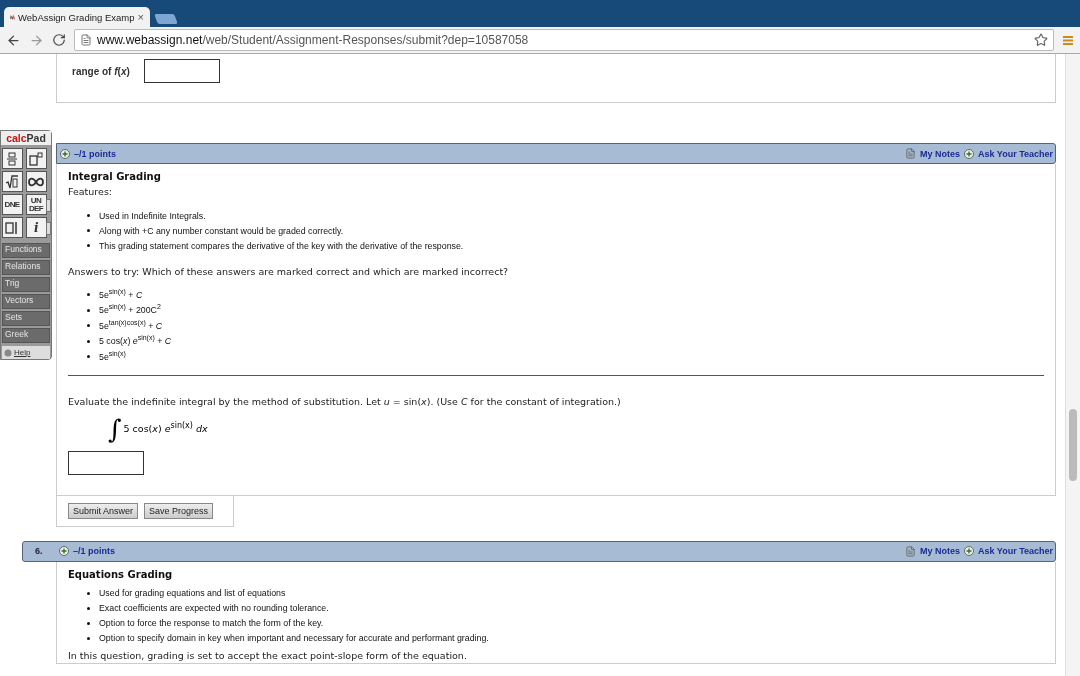 The width and height of the screenshot is (1080, 676). What do you see at coordinates (26, 138) in the screenshot?
I see `calcpad-title: calcPad` at bounding box center [26, 138].